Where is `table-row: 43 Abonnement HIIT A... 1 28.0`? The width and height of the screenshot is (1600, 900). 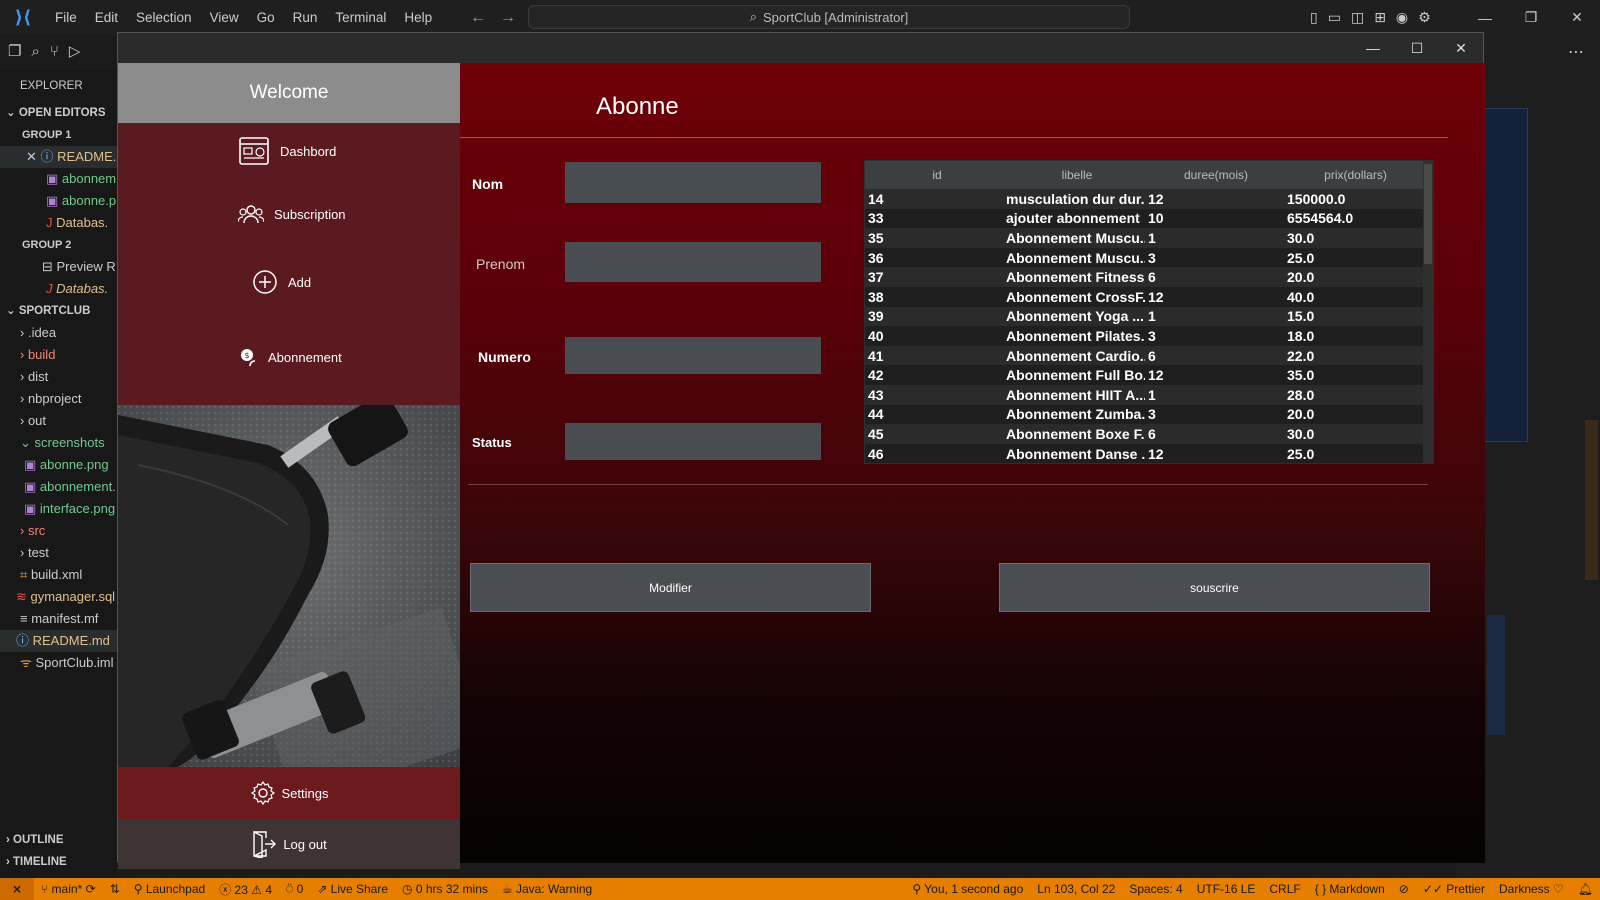 table-row: 43 Abonnement HIIT A... 1 28.0 is located at coordinates (1149, 394).